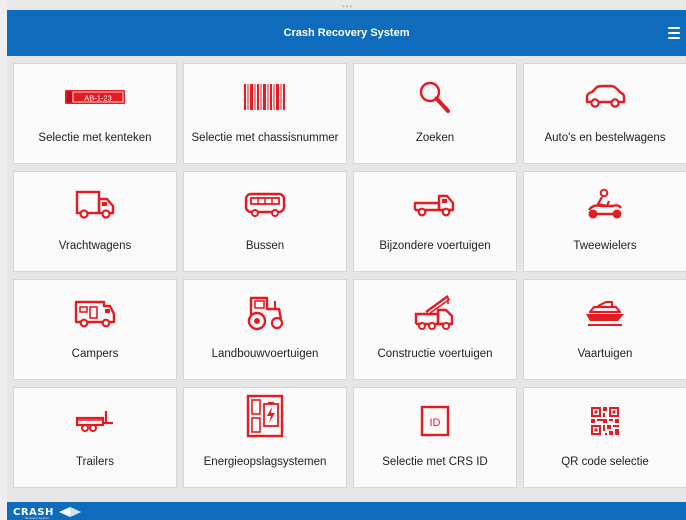  I want to click on barcode-icon, so click(264, 97).